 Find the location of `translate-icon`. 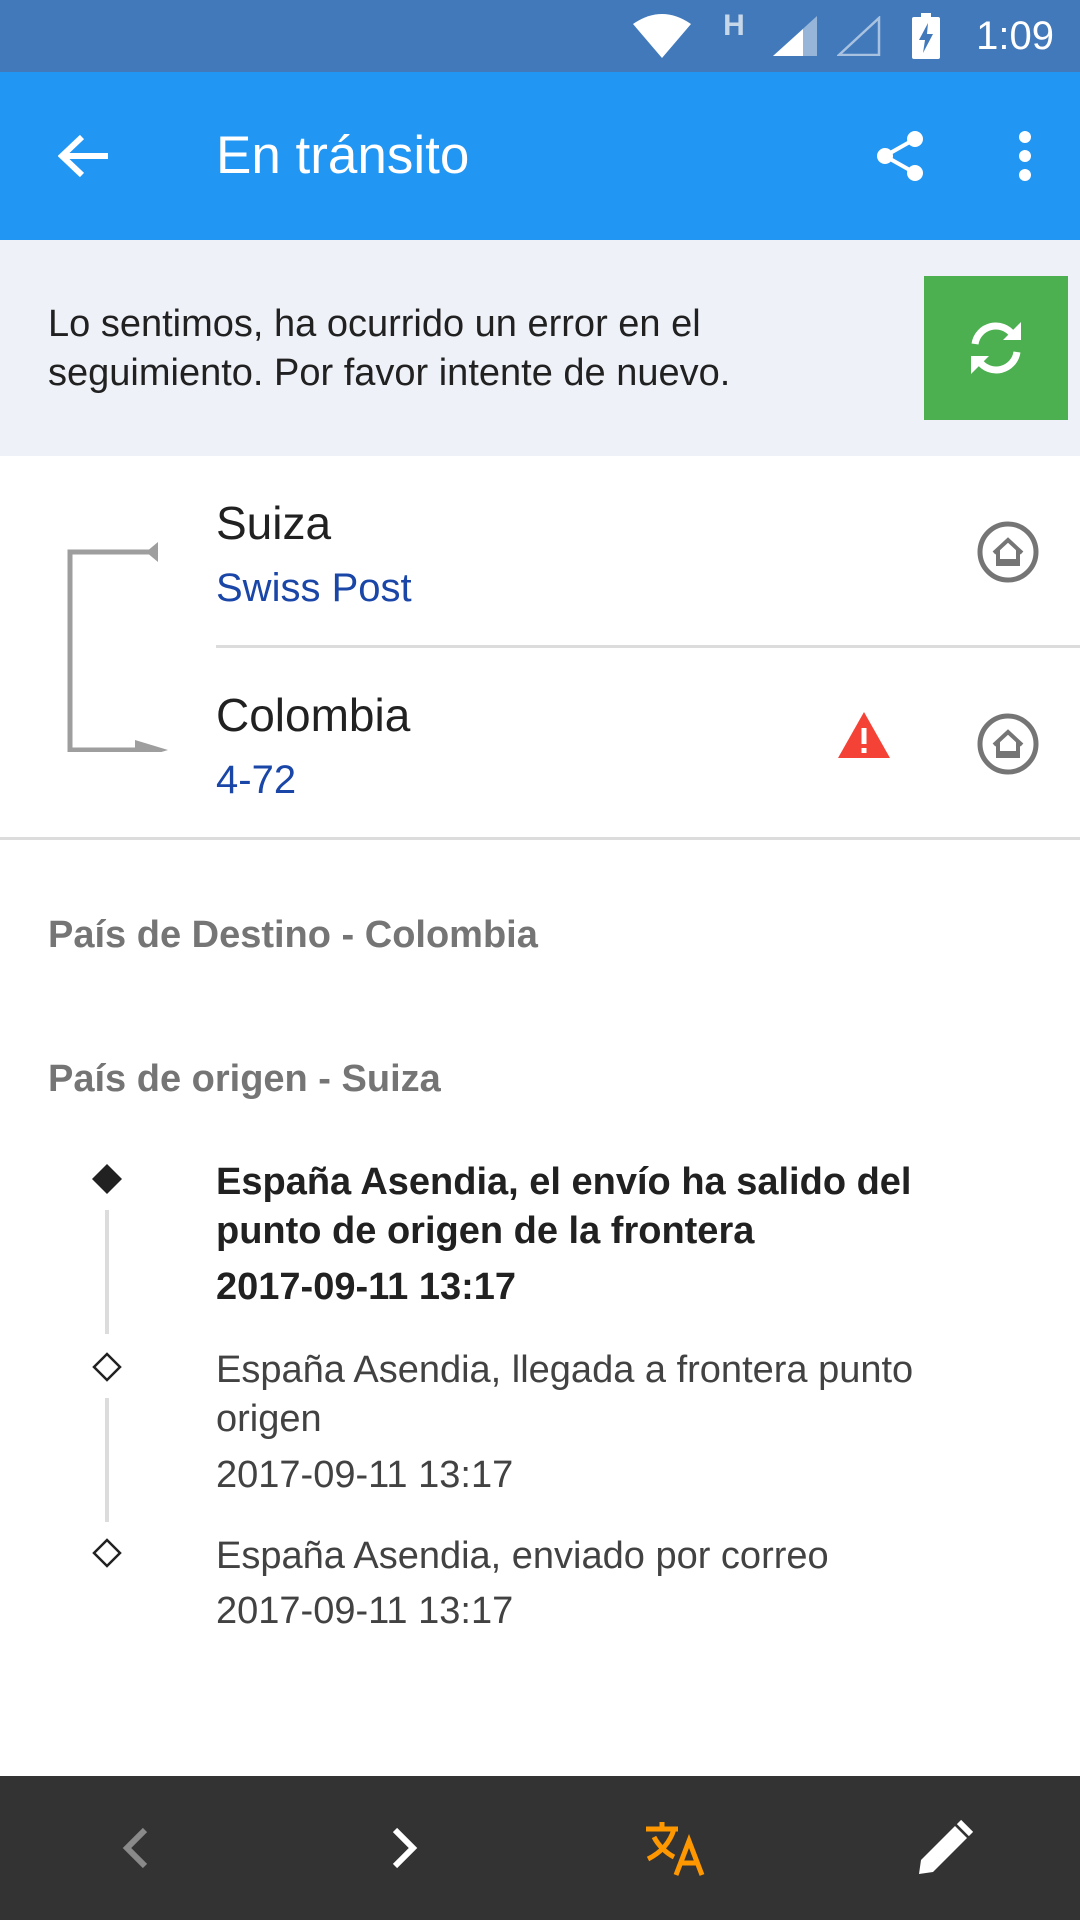

translate-icon is located at coordinates (675, 1849).